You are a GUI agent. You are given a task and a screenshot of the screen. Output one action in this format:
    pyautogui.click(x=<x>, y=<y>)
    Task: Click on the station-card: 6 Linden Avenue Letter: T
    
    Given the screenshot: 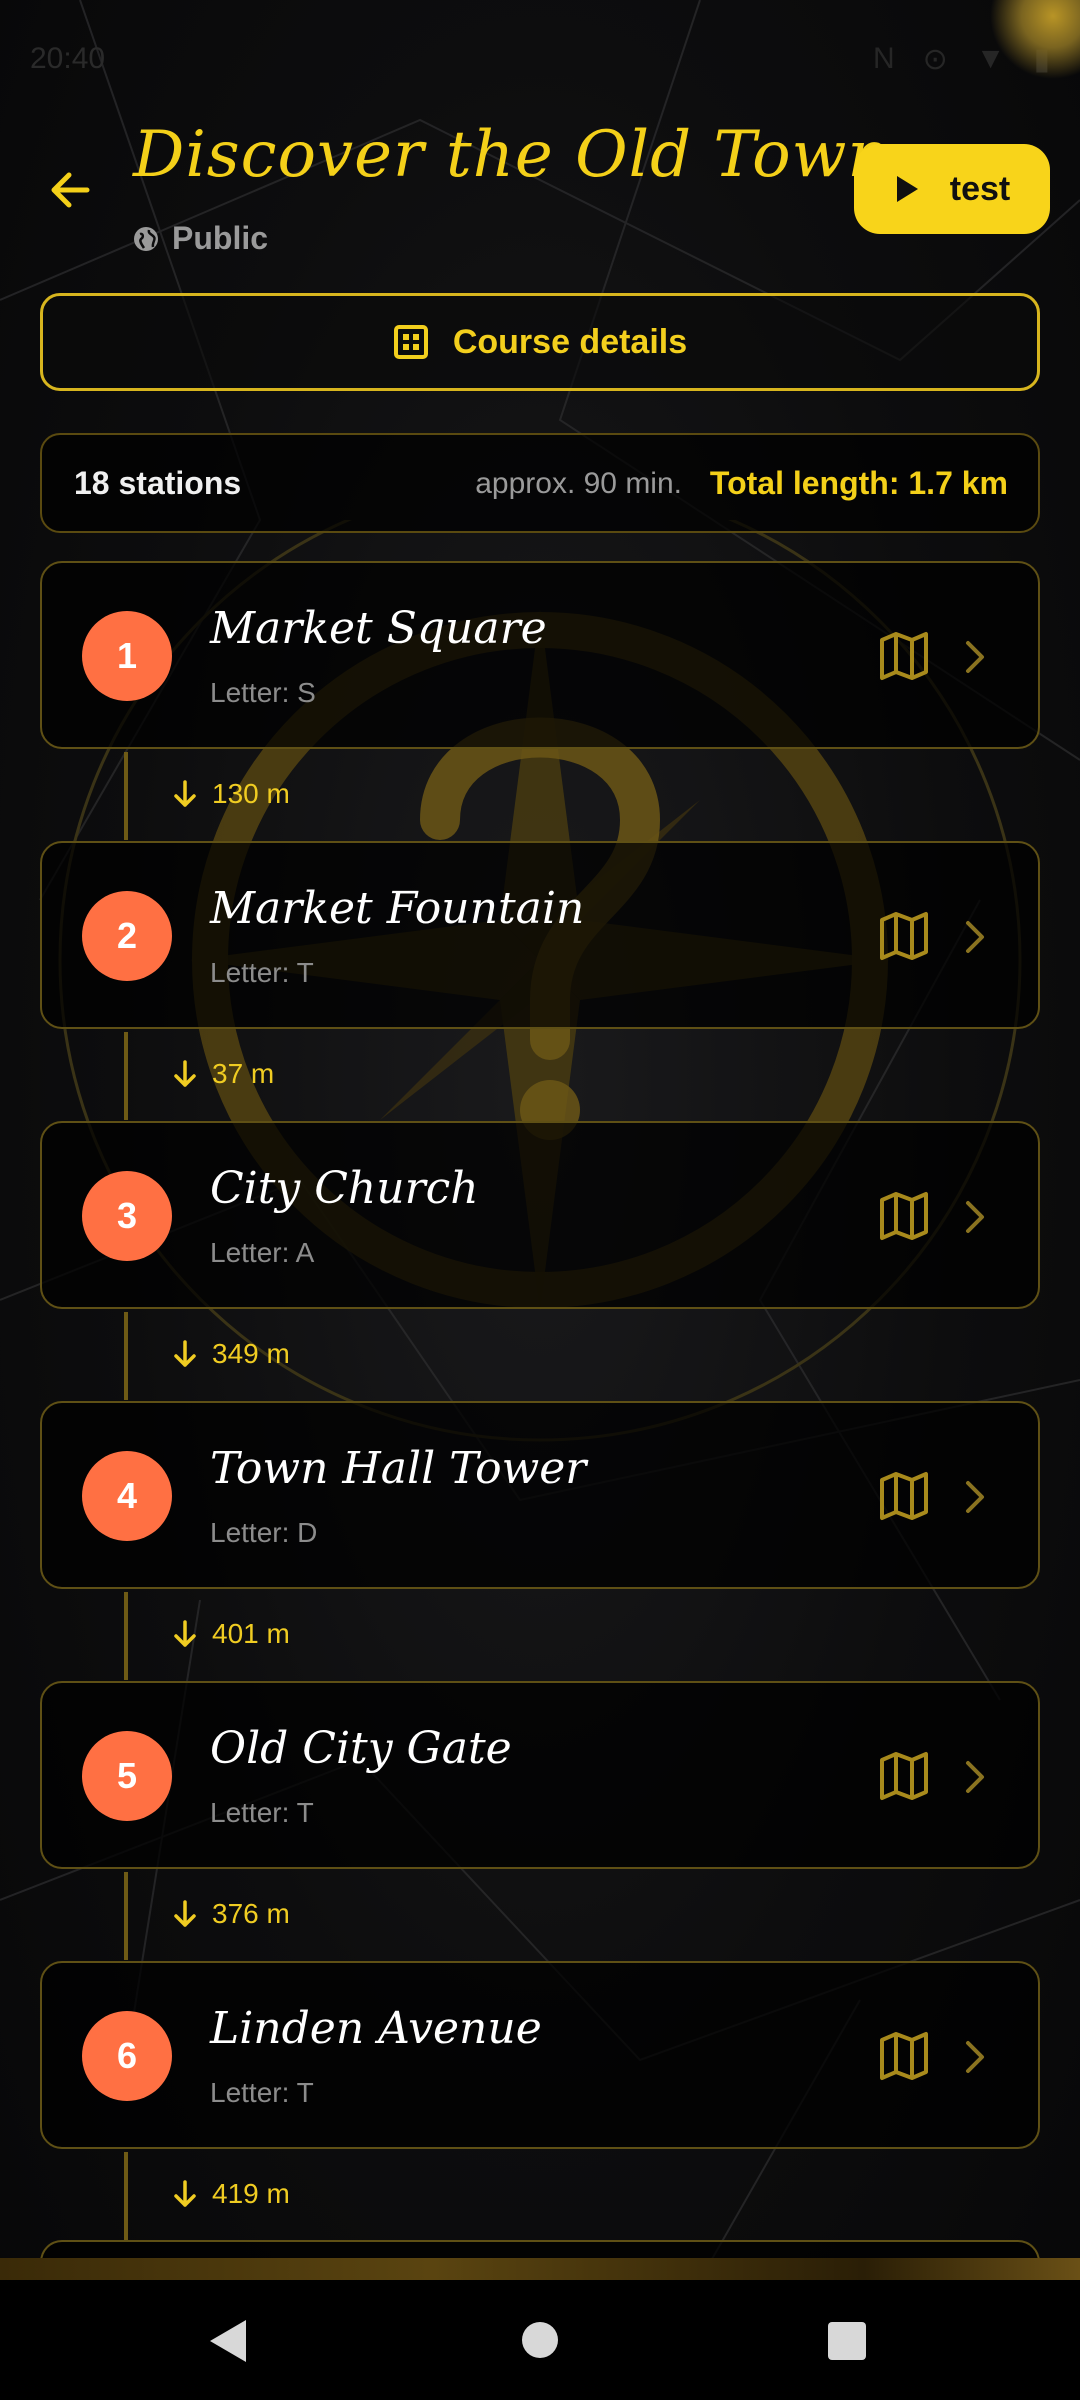 What is the action you would take?
    pyautogui.click(x=540, y=2055)
    